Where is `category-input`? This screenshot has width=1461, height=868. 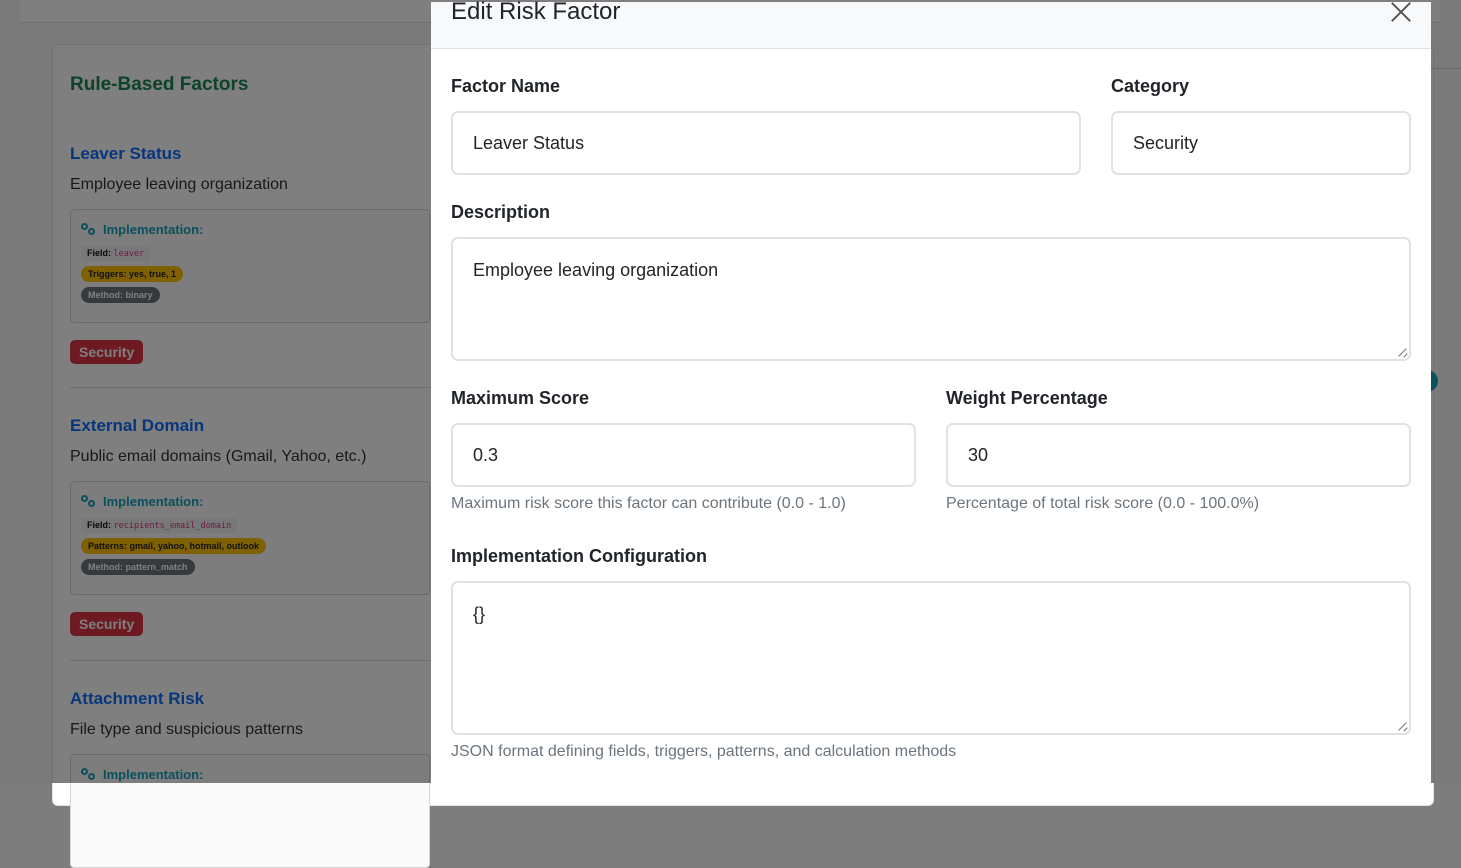 category-input is located at coordinates (1261, 143).